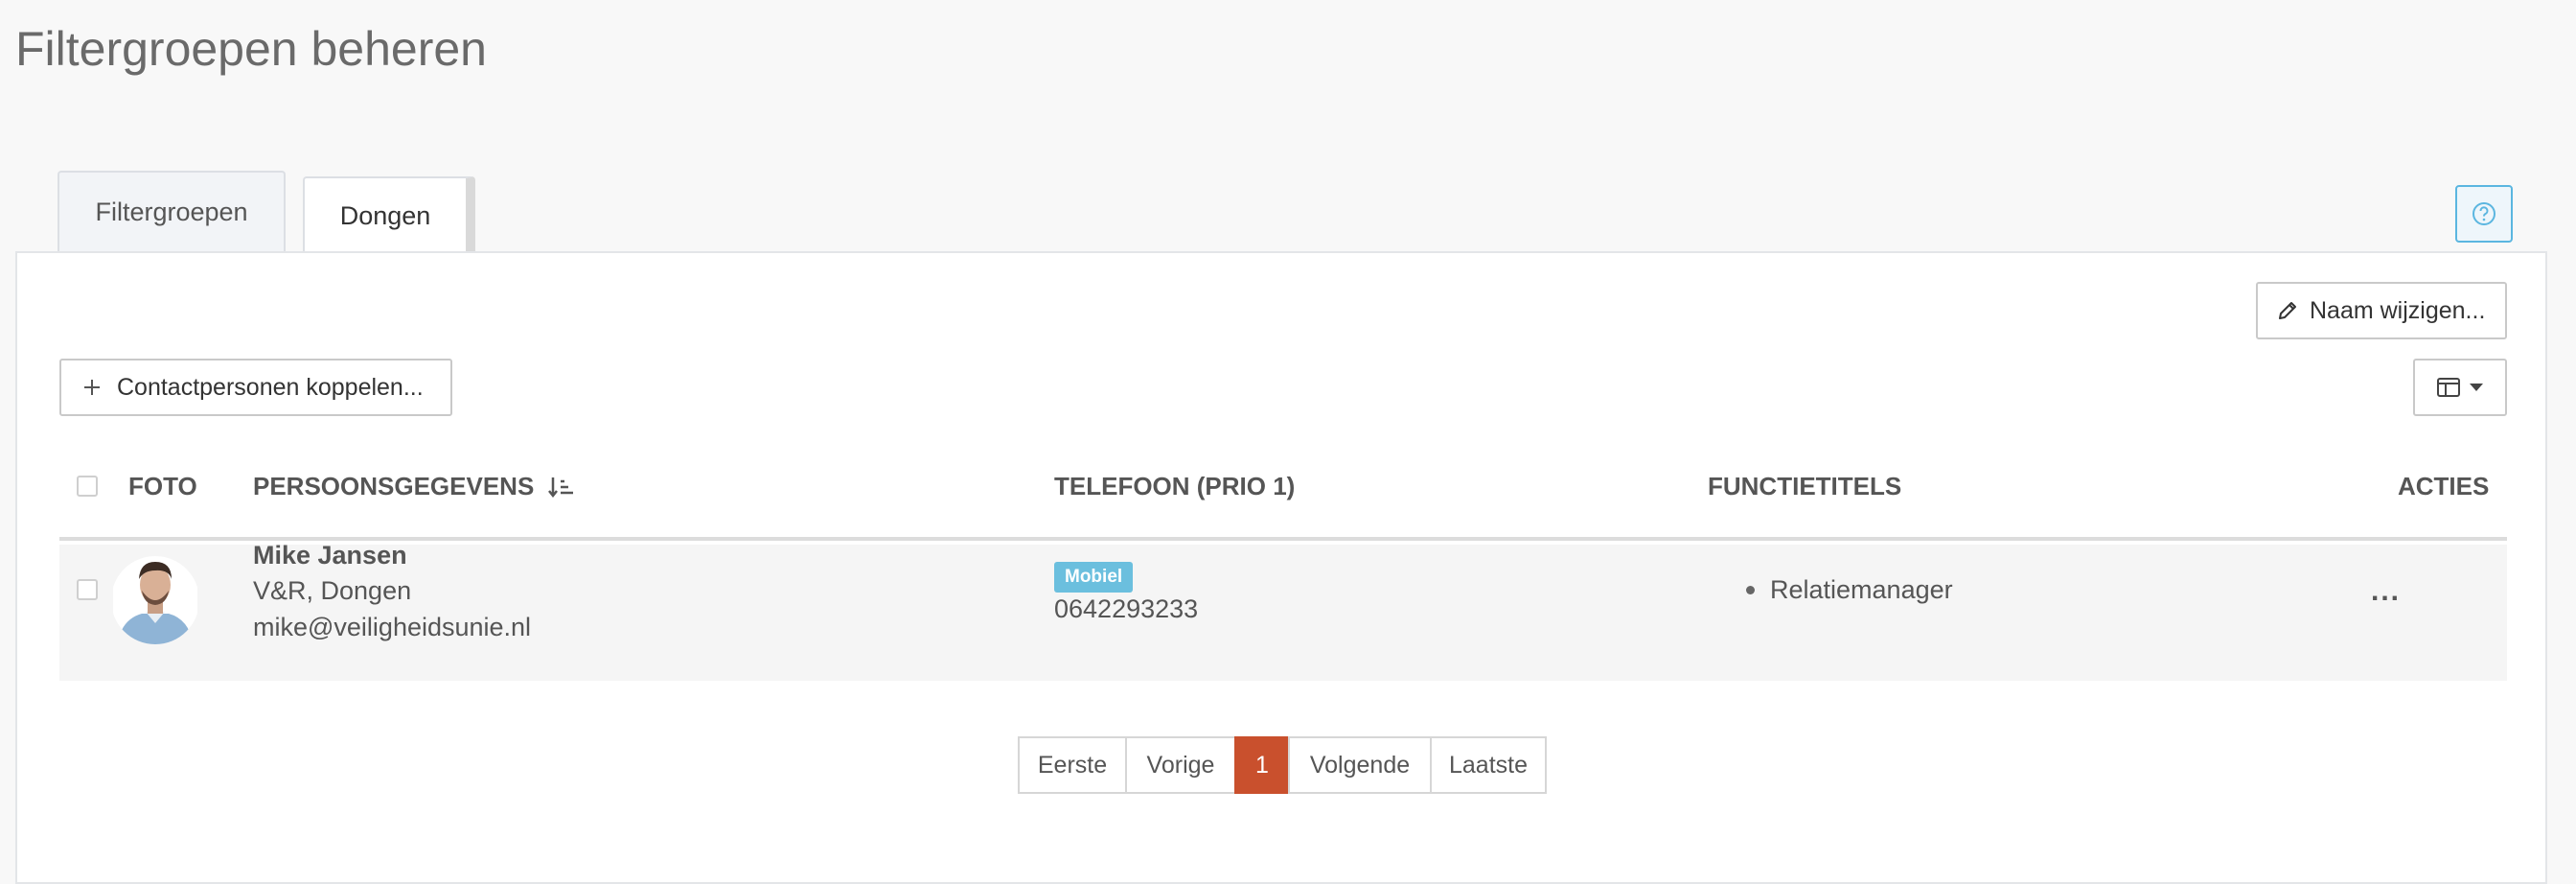  I want to click on function-list-item: Relatiemanager, so click(1849, 590).